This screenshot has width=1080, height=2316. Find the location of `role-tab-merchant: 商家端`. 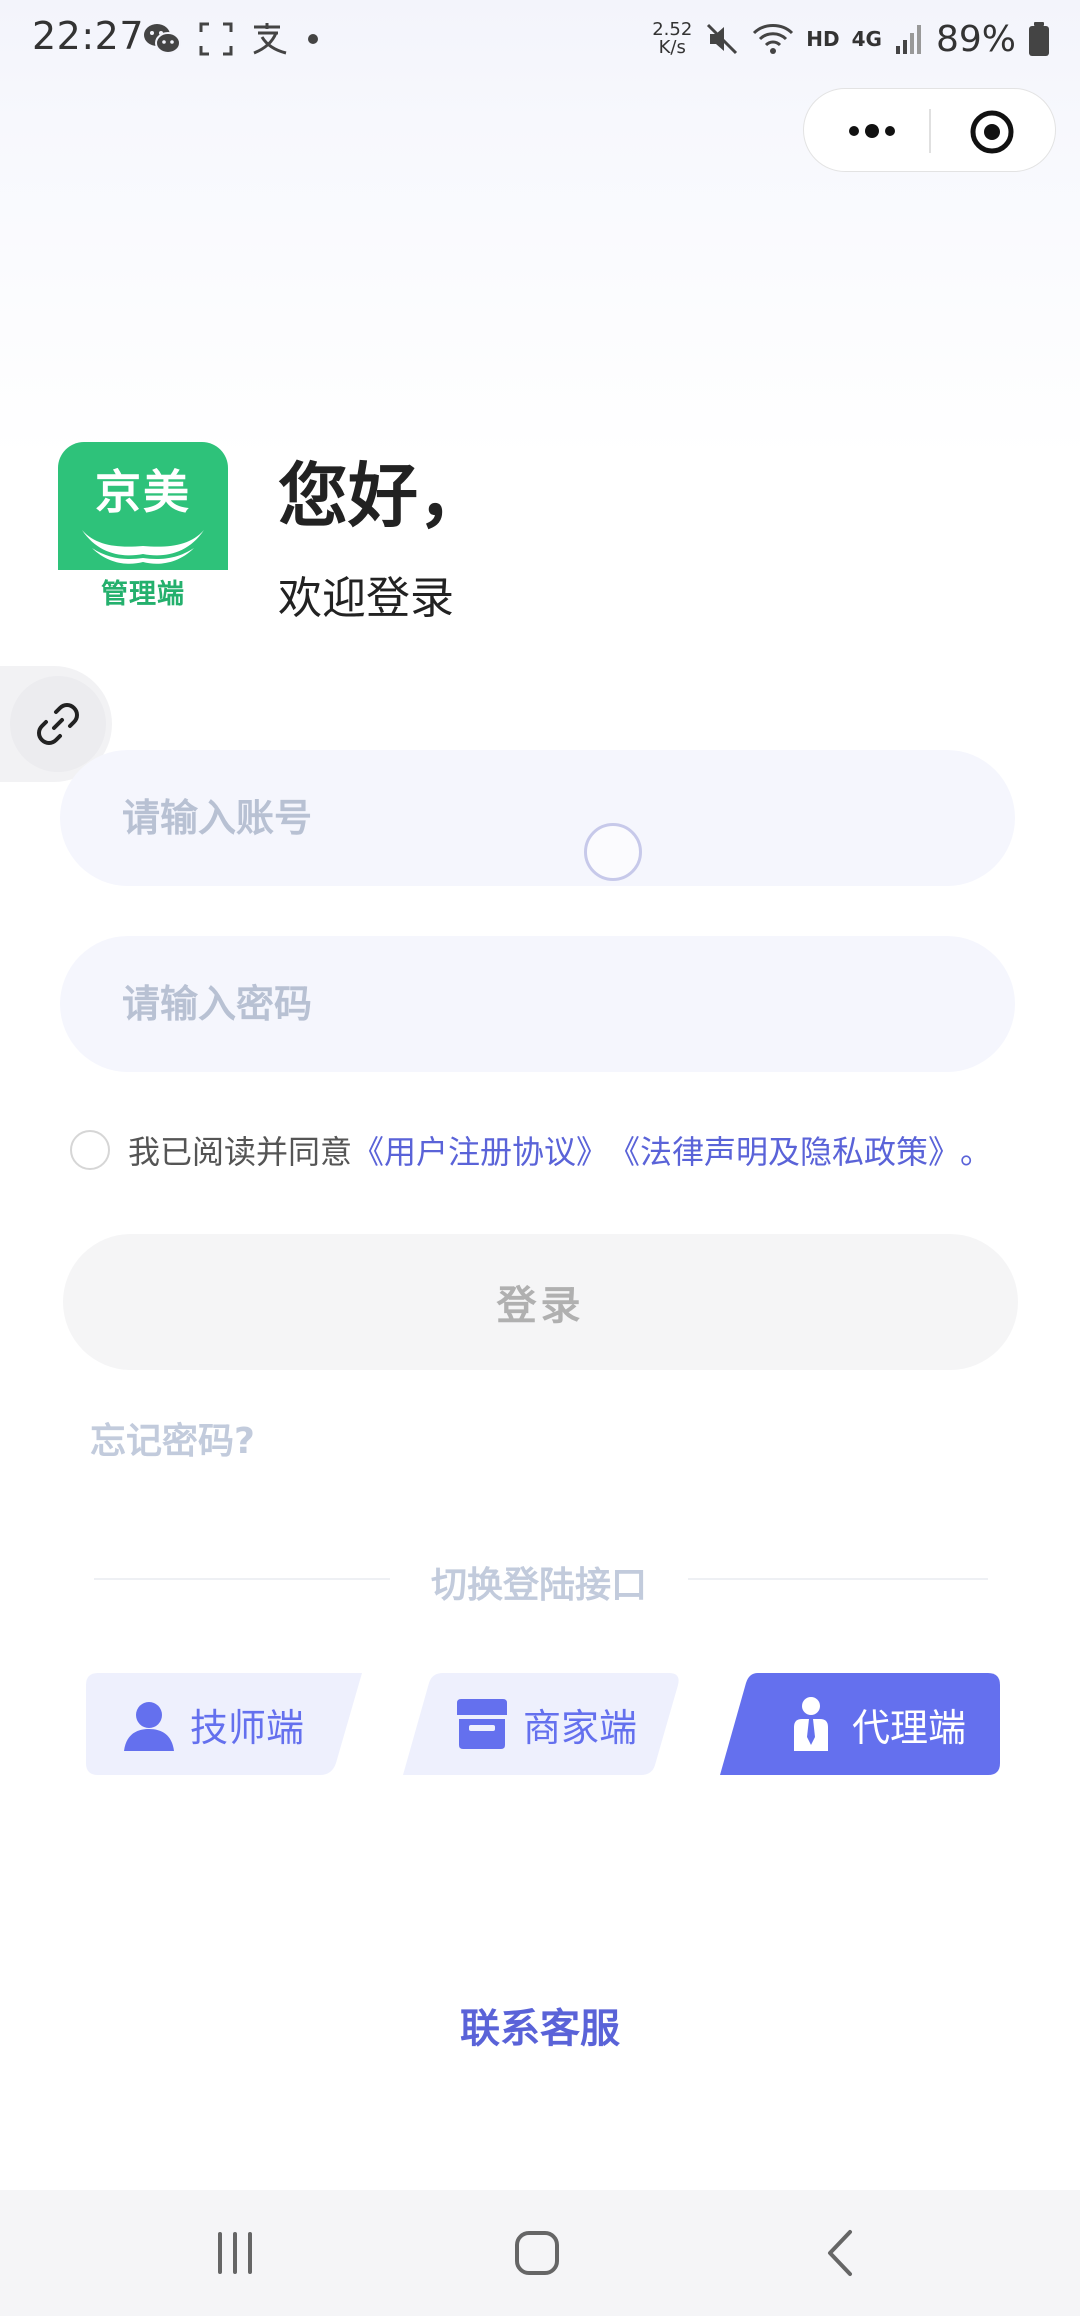

role-tab-merchant: 商家端 is located at coordinates (542, 1724).